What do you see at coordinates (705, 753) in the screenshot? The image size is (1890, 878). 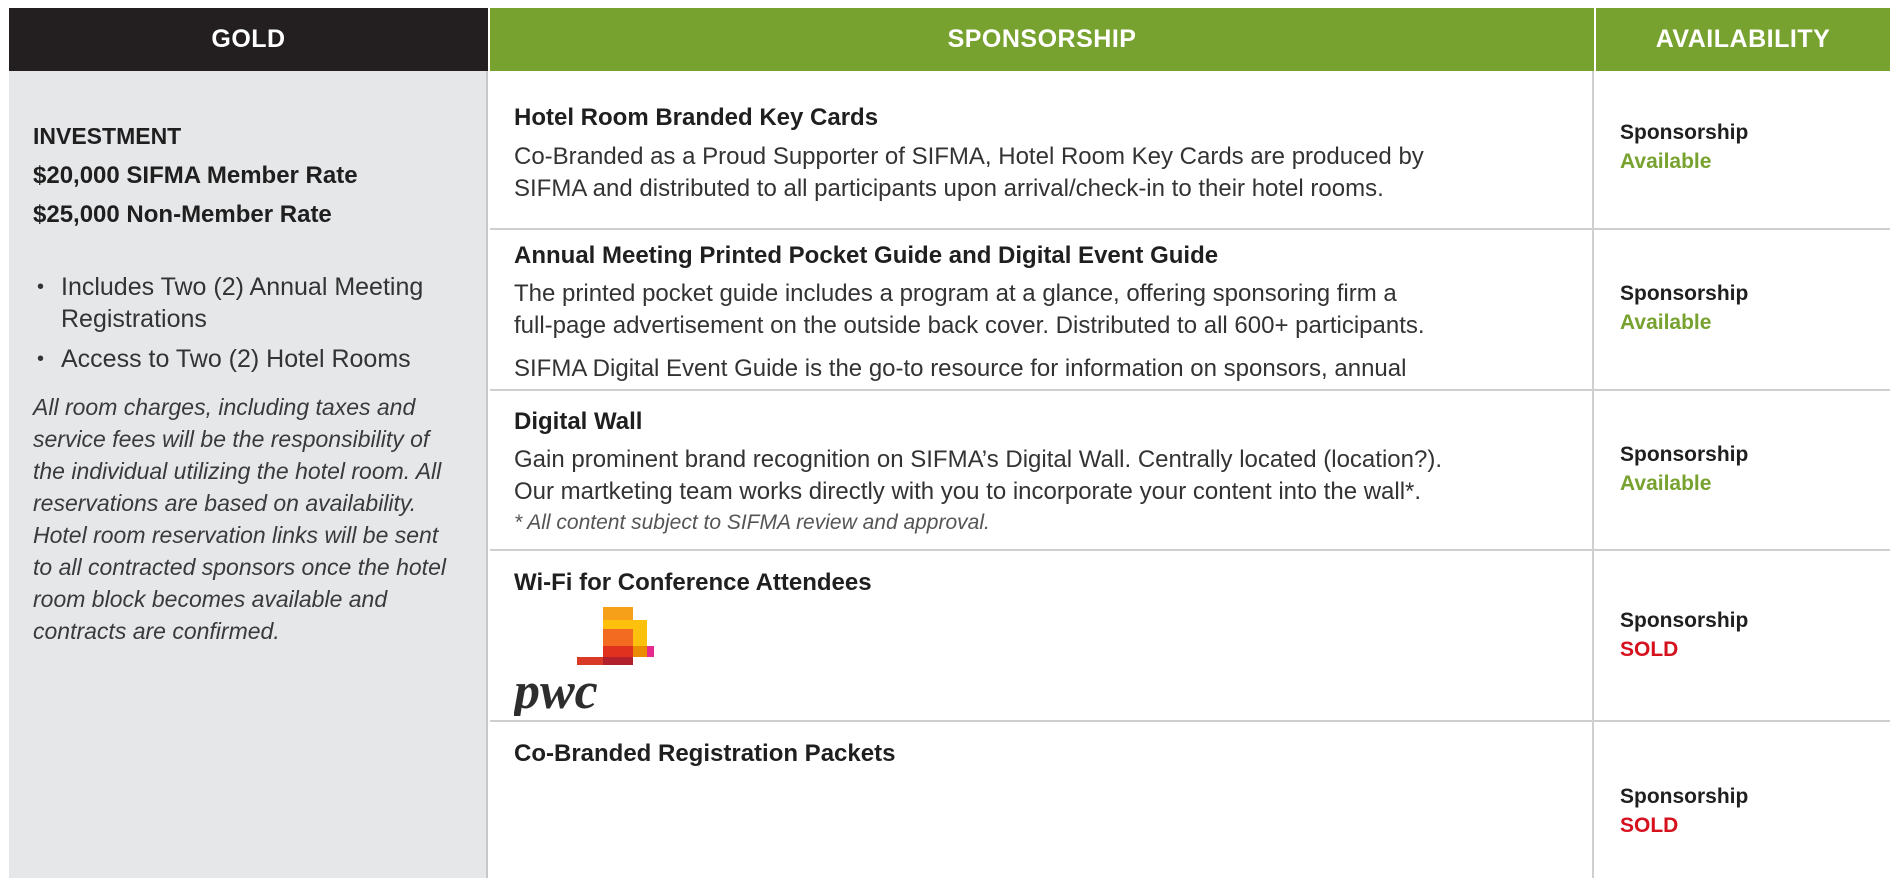 I see `row-title: Co-Branded Registration Packets` at bounding box center [705, 753].